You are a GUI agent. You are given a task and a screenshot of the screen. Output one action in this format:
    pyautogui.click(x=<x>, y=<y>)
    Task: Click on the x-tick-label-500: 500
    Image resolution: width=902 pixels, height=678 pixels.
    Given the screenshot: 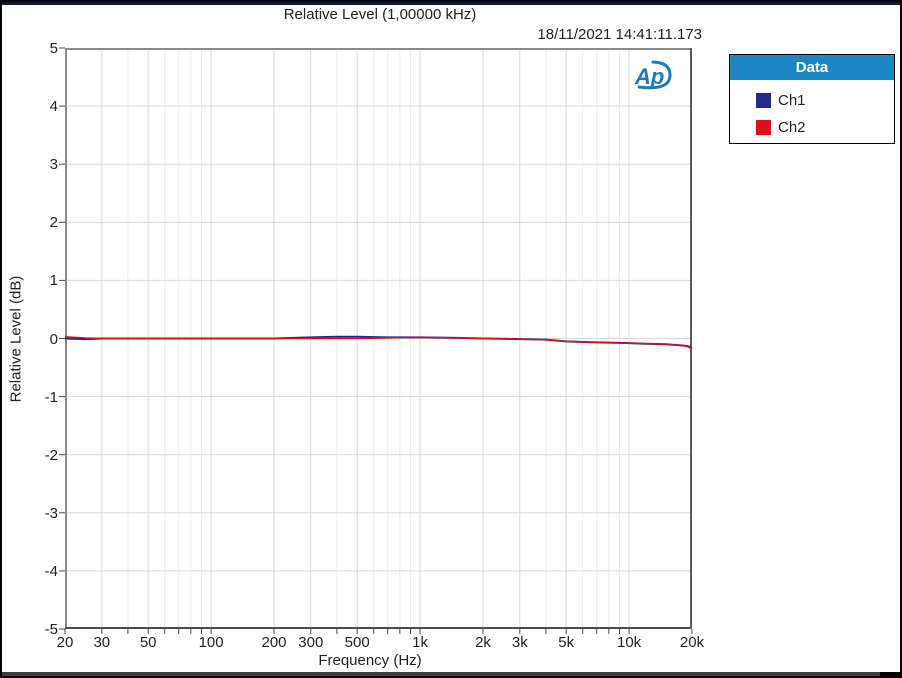 What is the action you would take?
    pyautogui.click(x=357, y=642)
    